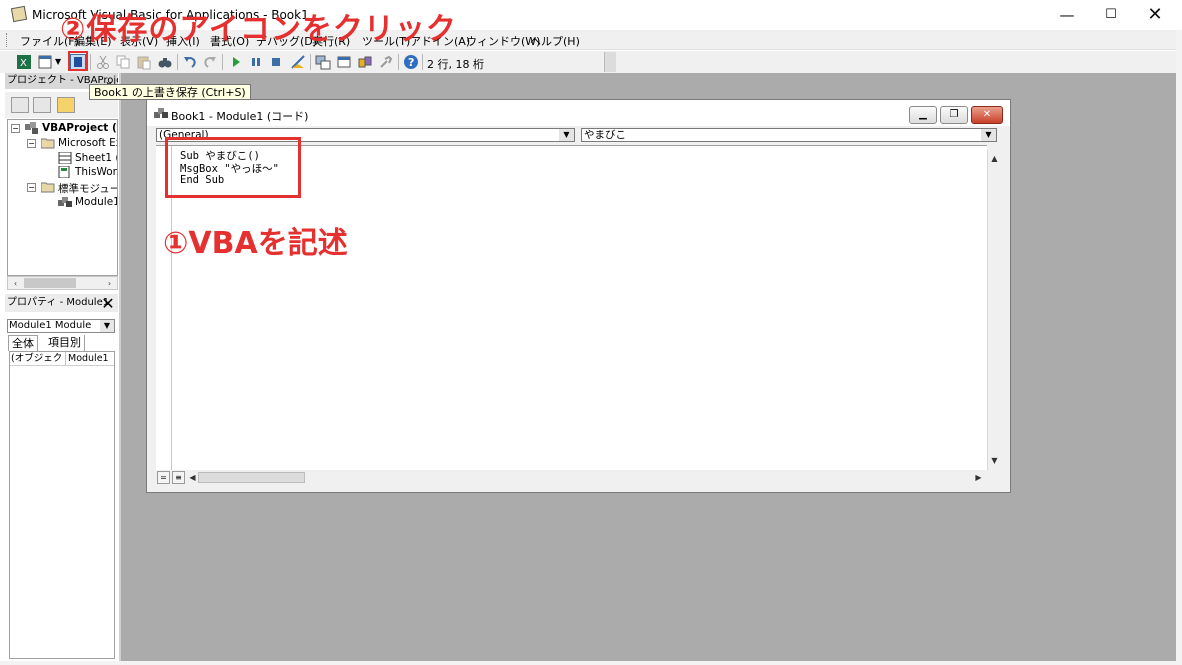  What do you see at coordinates (78, 61) in the screenshot?
I see `annotation-highlight-save` at bounding box center [78, 61].